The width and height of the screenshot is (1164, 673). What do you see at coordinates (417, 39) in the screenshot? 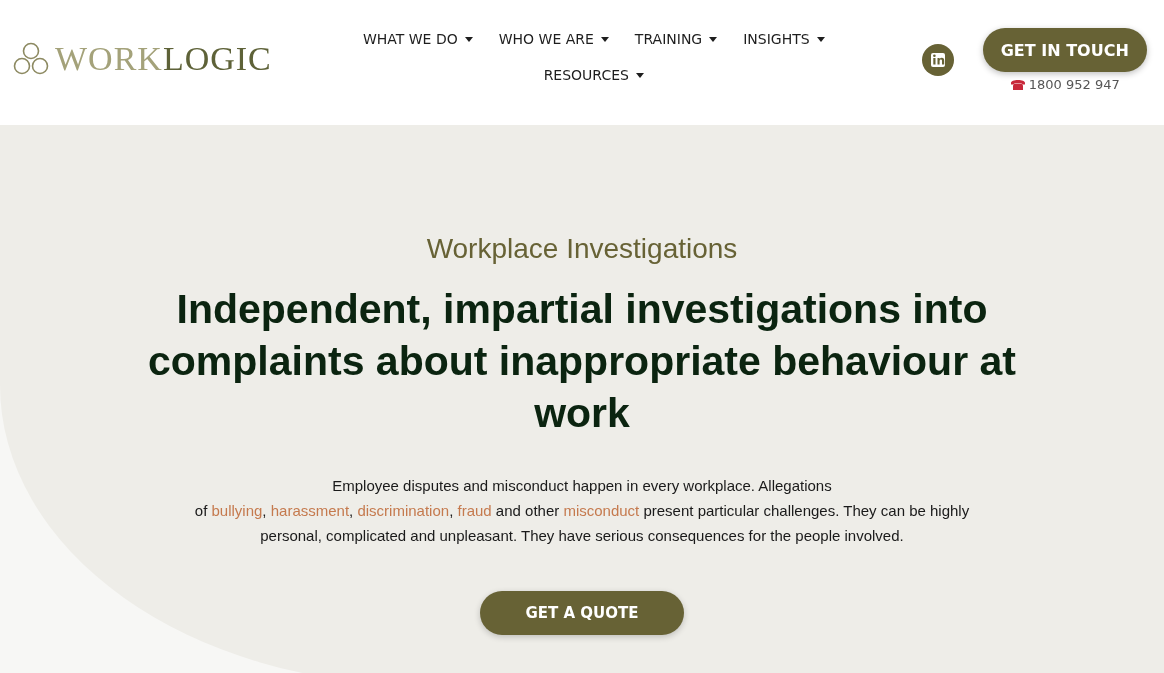
I see `nav-menu-item: WHAT WE DO` at bounding box center [417, 39].